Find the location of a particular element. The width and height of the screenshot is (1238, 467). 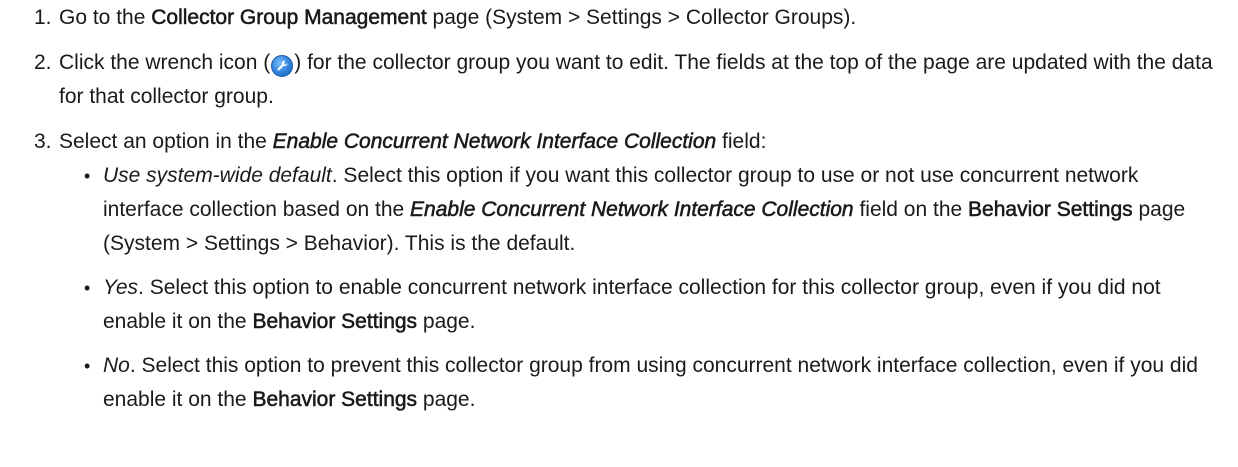

step-text-part: Go to the is located at coordinates (105, 17).